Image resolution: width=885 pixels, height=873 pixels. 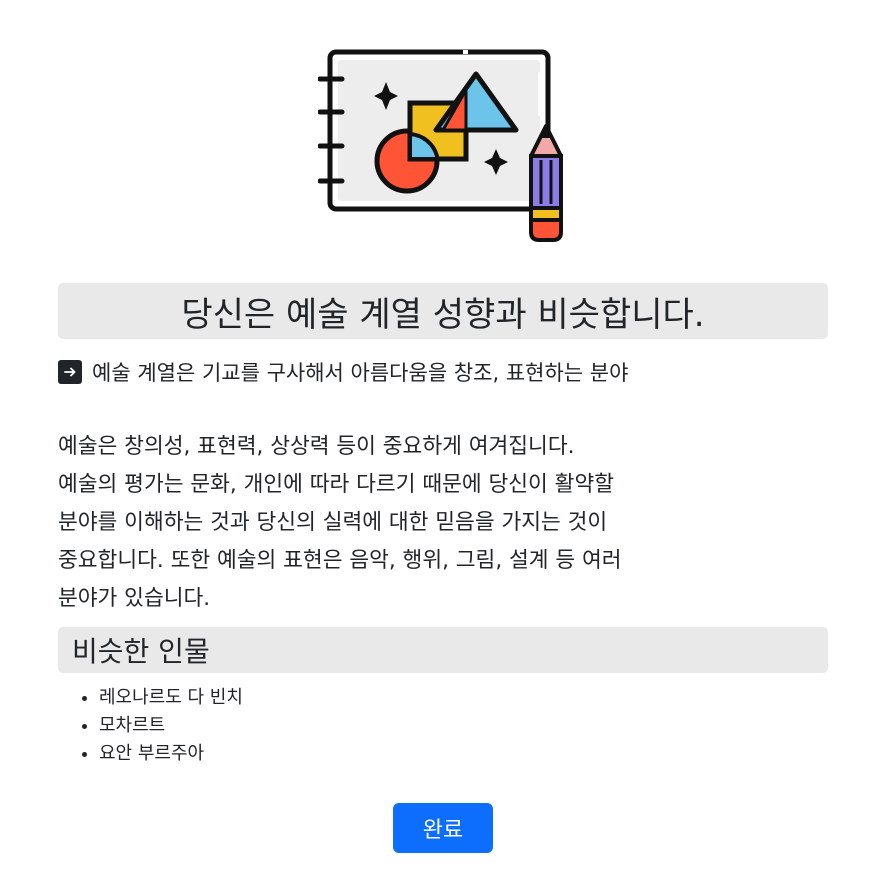 What do you see at coordinates (360, 373) in the screenshot?
I see `definition-text: 예술 계열은 기교를 구사해서 아름다움을 창조, 표현하는 분야` at bounding box center [360, 373].